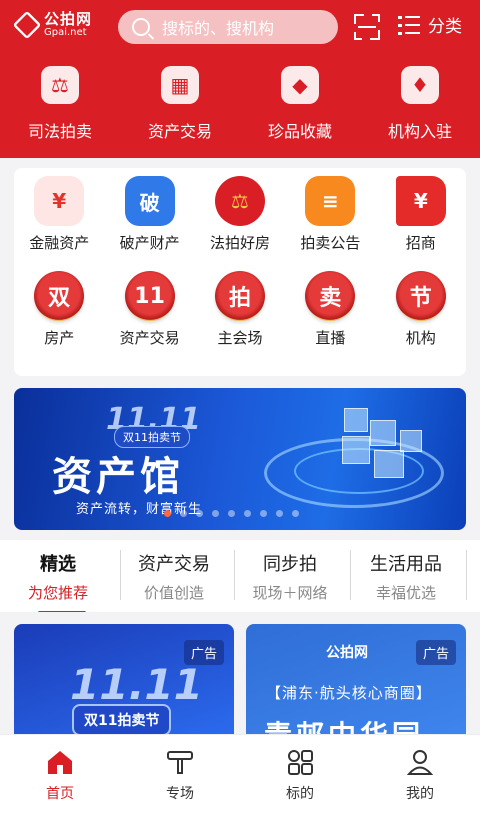  I want to click on home-icon, so click(60, 762).